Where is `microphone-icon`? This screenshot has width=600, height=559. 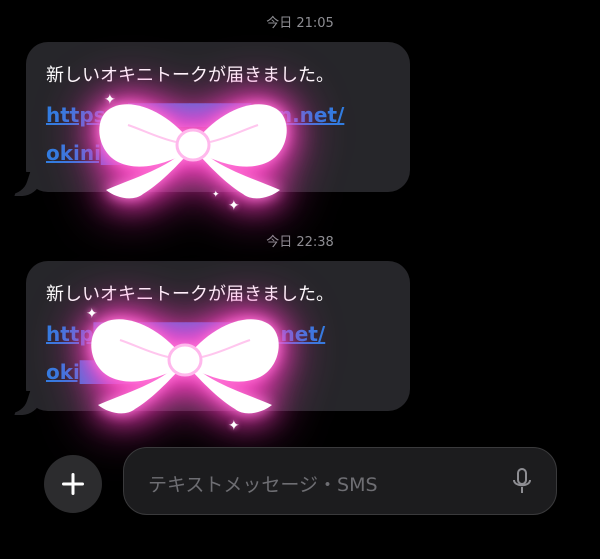
microphone-icon is located at coordinates (522, 484).